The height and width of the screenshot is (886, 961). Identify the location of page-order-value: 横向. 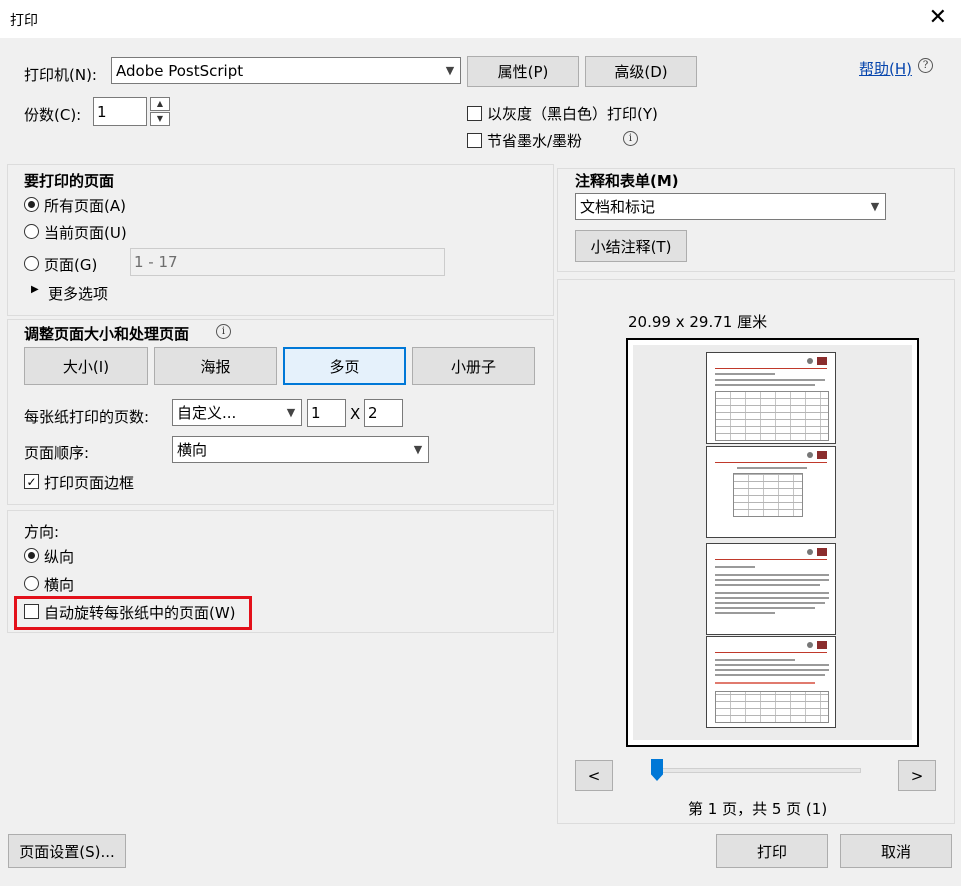
(192, 450).